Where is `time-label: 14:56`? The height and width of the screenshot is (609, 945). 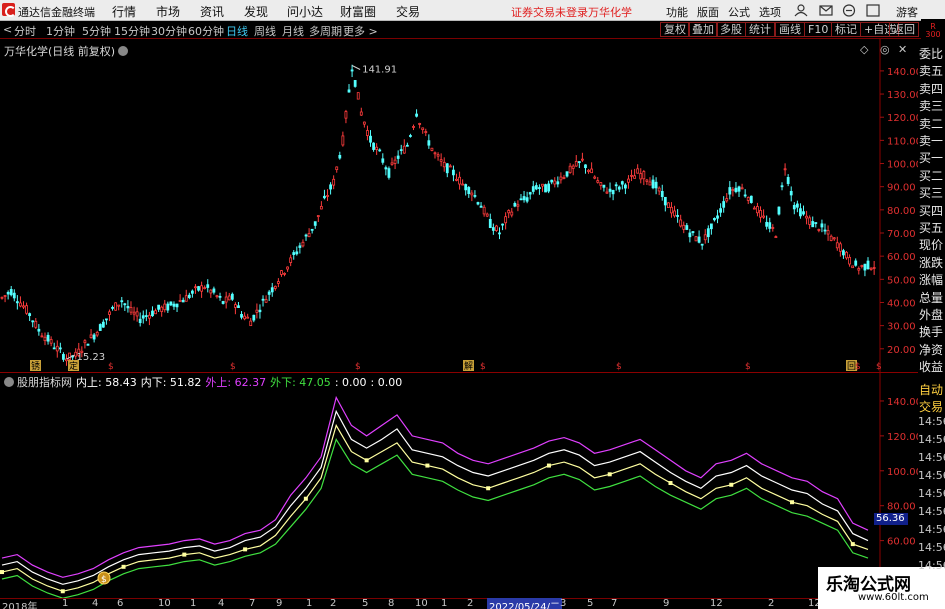 time-label: 14:56 is located at coordinates (931, 511).